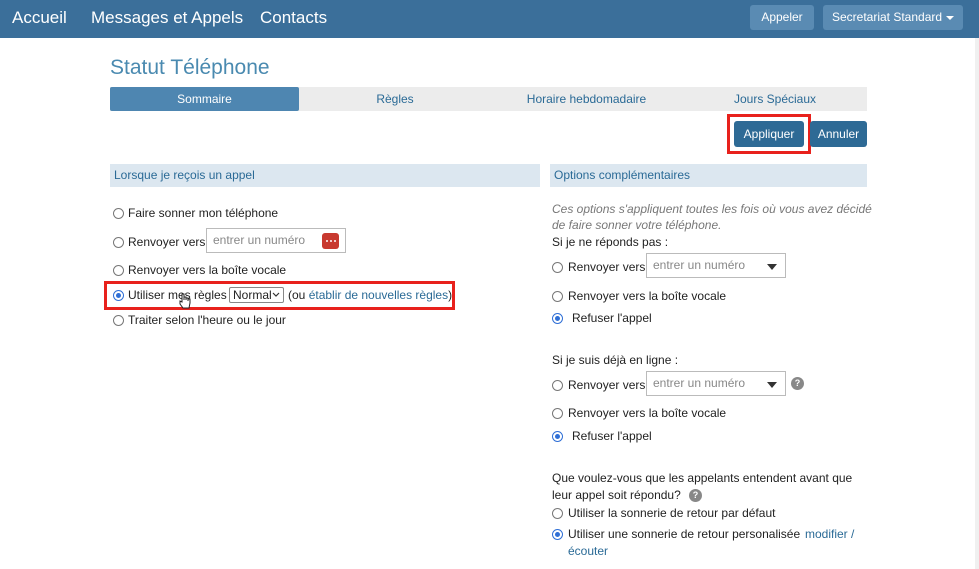 The height and width of the screenshot is (569, 979). Describe the element at coordinates (708, 175) in the screenshot. I see `extra-options-heading: Options complémentaires` at that location.